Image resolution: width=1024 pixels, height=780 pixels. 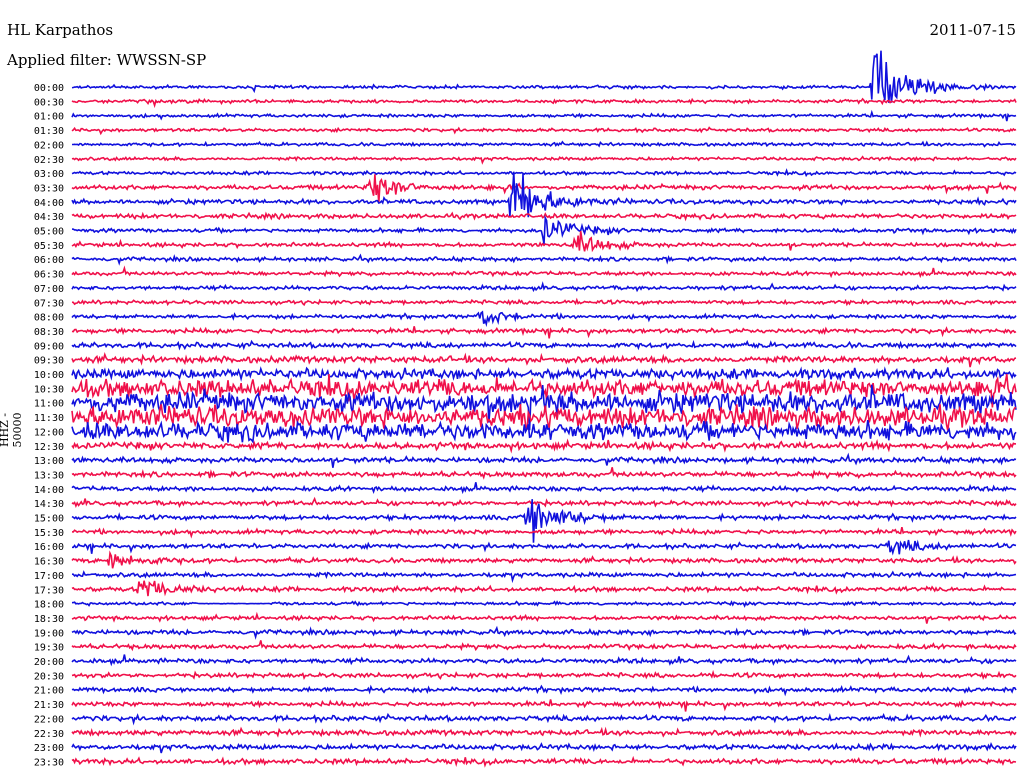 I want to click on tick-label-2330: 23:30, so click(x=49, y=762).